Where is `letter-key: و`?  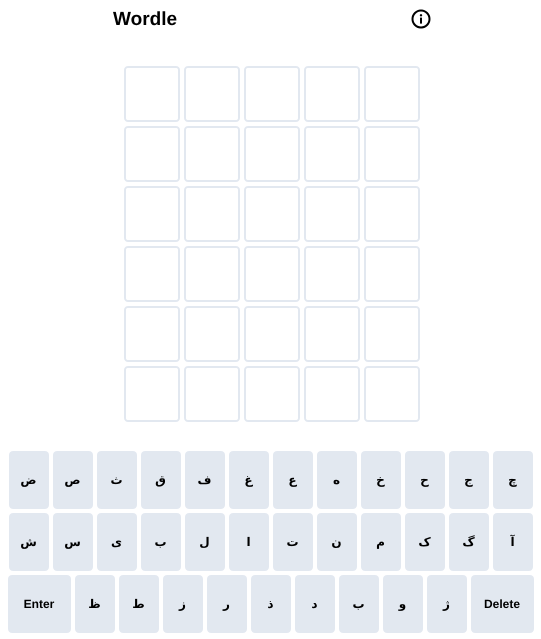
letter-key: و is located at coordinates (402, 604).